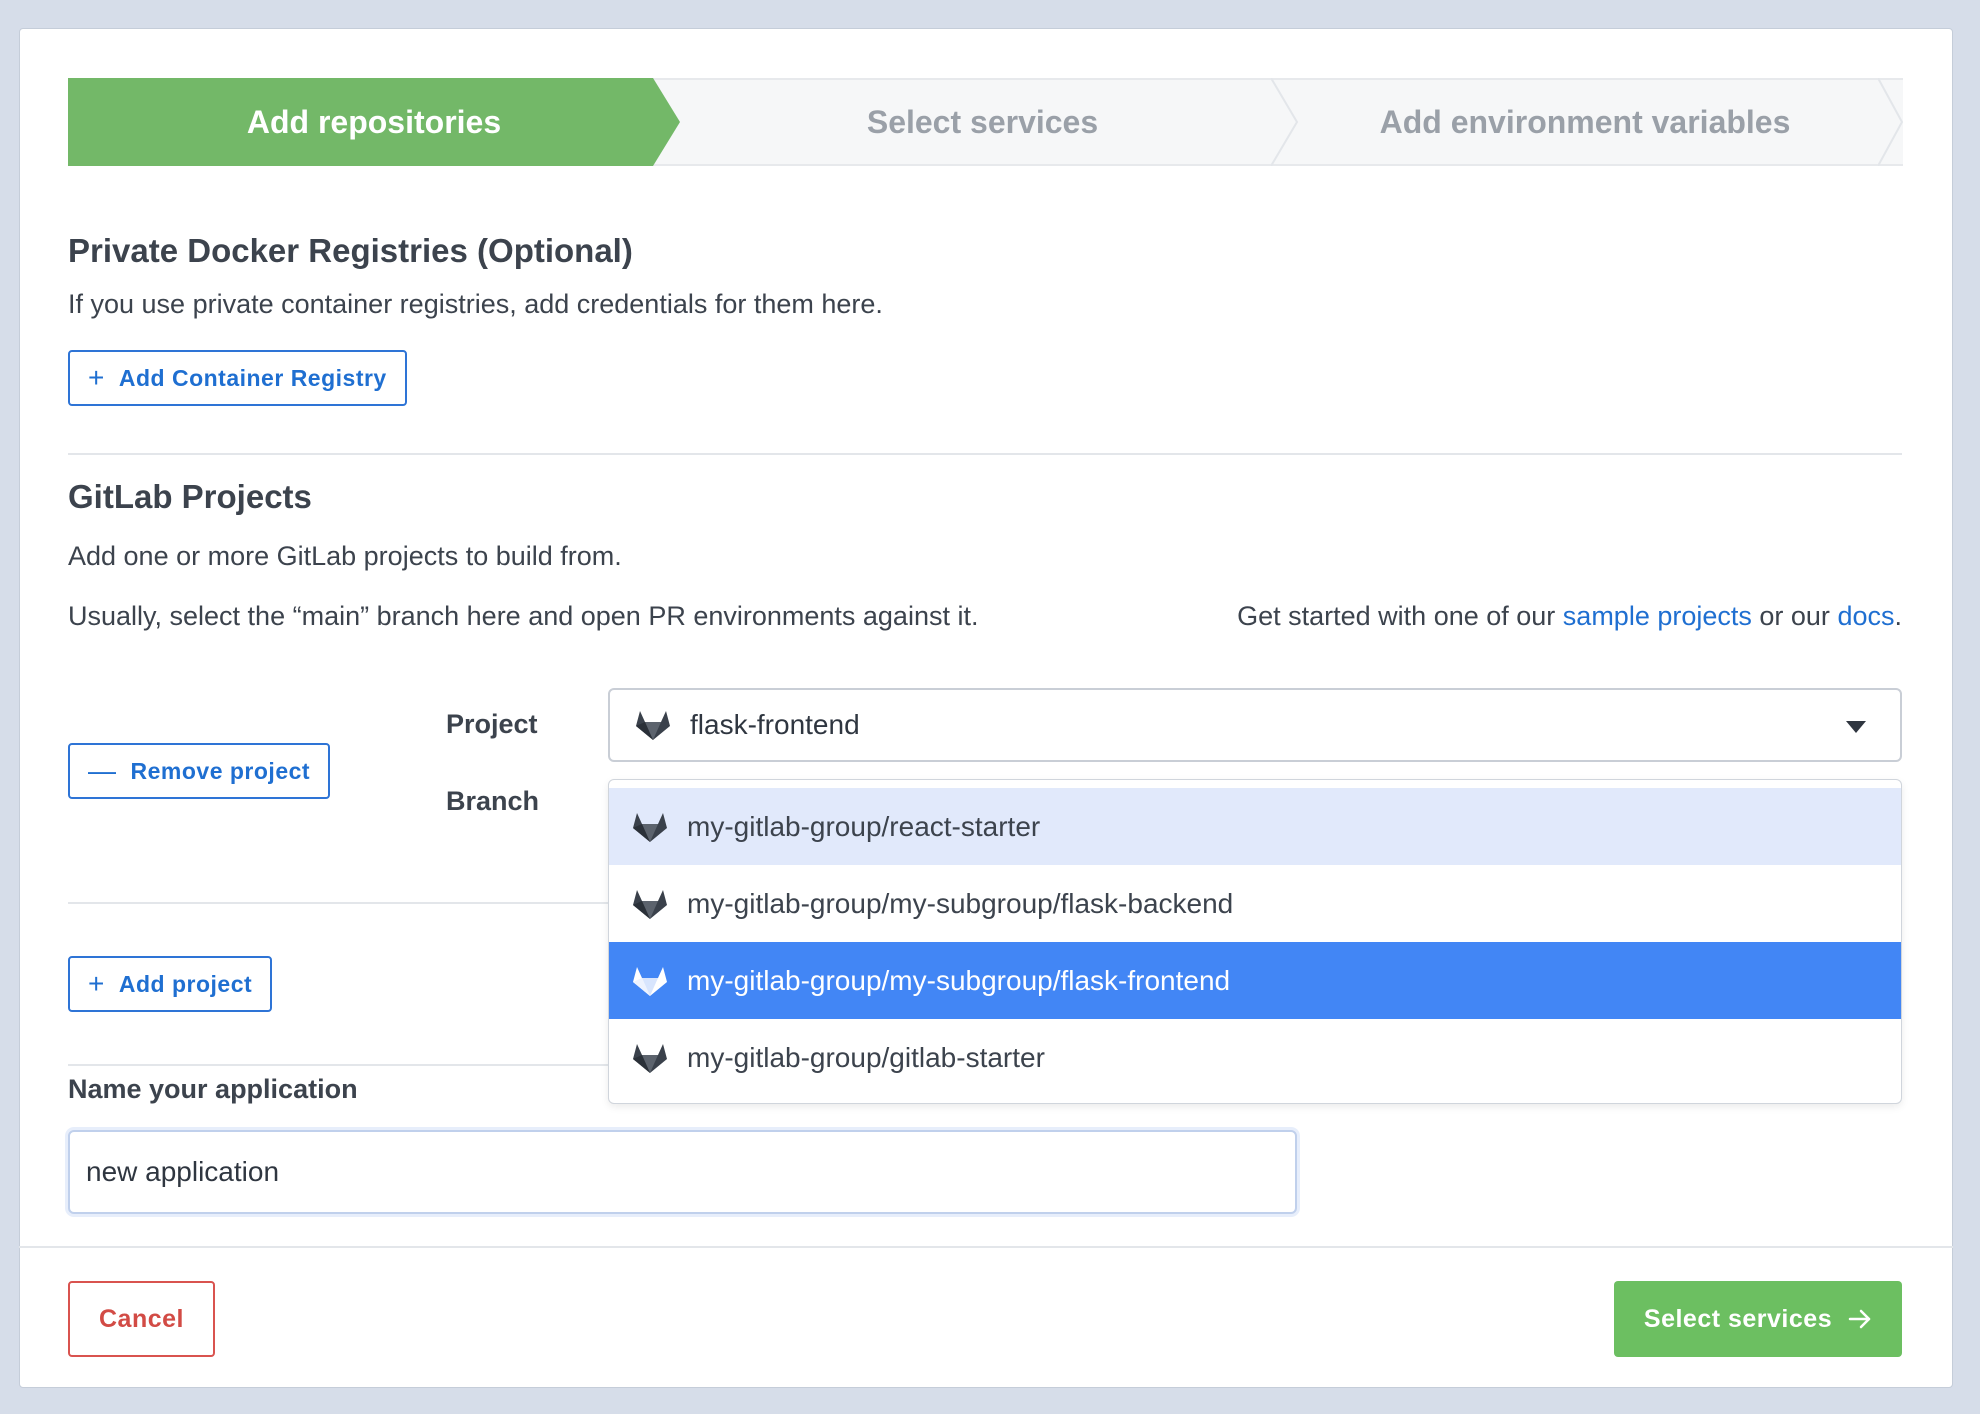 This screenshot has height=1414, width=1980. Describe the element at coordinates (185, 983) in the screenshot. I see `button-label: Add project` at that location.